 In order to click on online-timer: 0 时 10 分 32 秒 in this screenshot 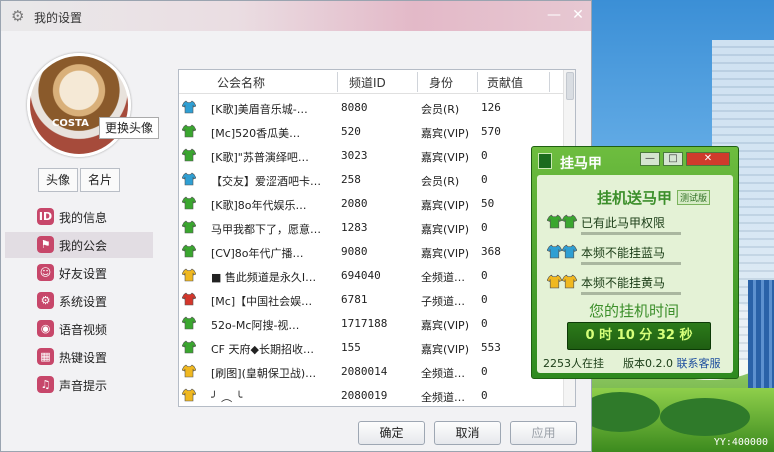, I will do `click(639, 336)`.